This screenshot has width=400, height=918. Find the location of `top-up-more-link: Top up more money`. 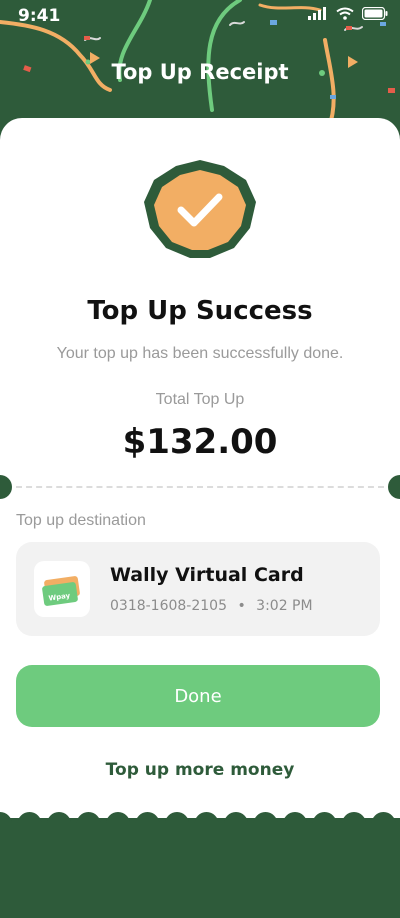

top-up-more-link: Top up more money is located at coordinates (200, 770).